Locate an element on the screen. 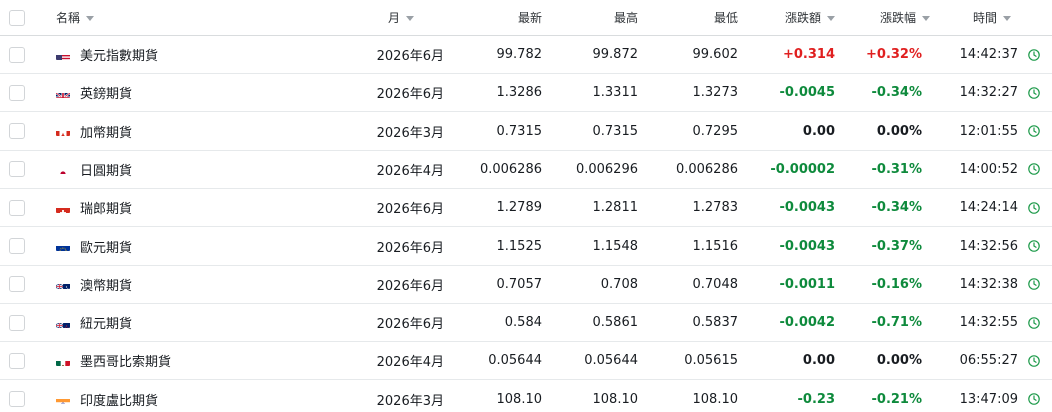 Image resolution: width=1052 pixels, height=412 pixels. header-time: 時間 is located at coordinates (992, 17).